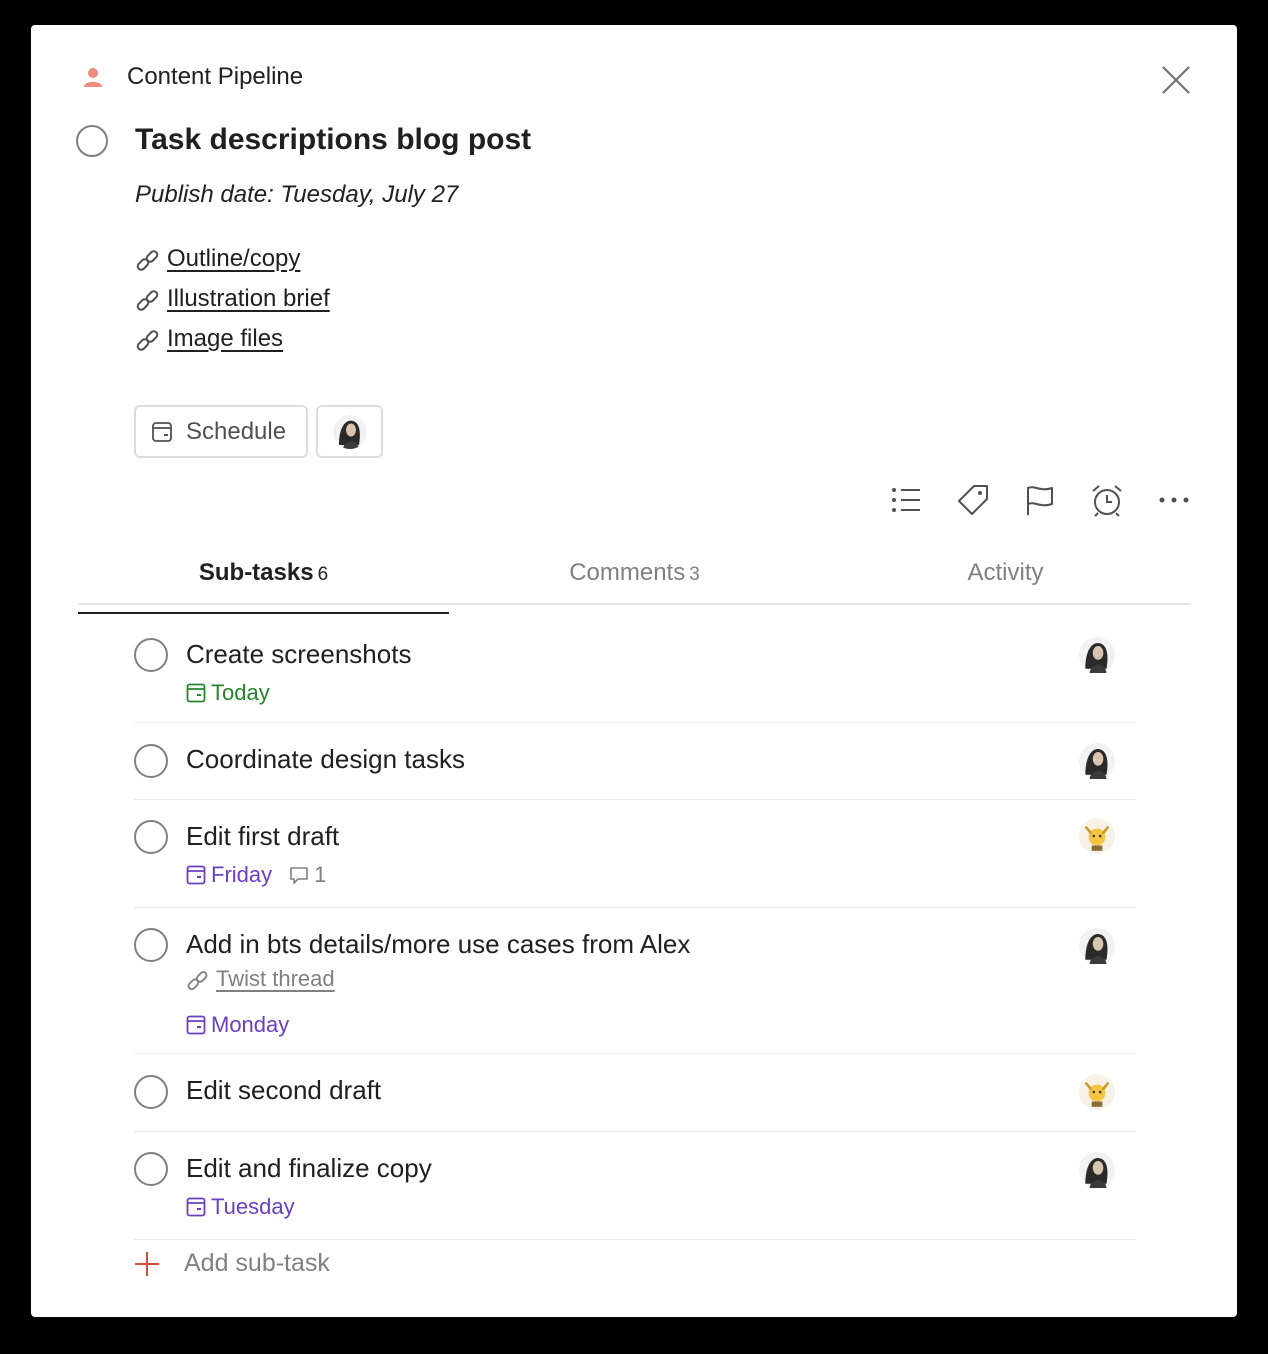 This screenshot has width=1268, height=1354. I want to click on tab-label: Activity, so click(1005, 572).